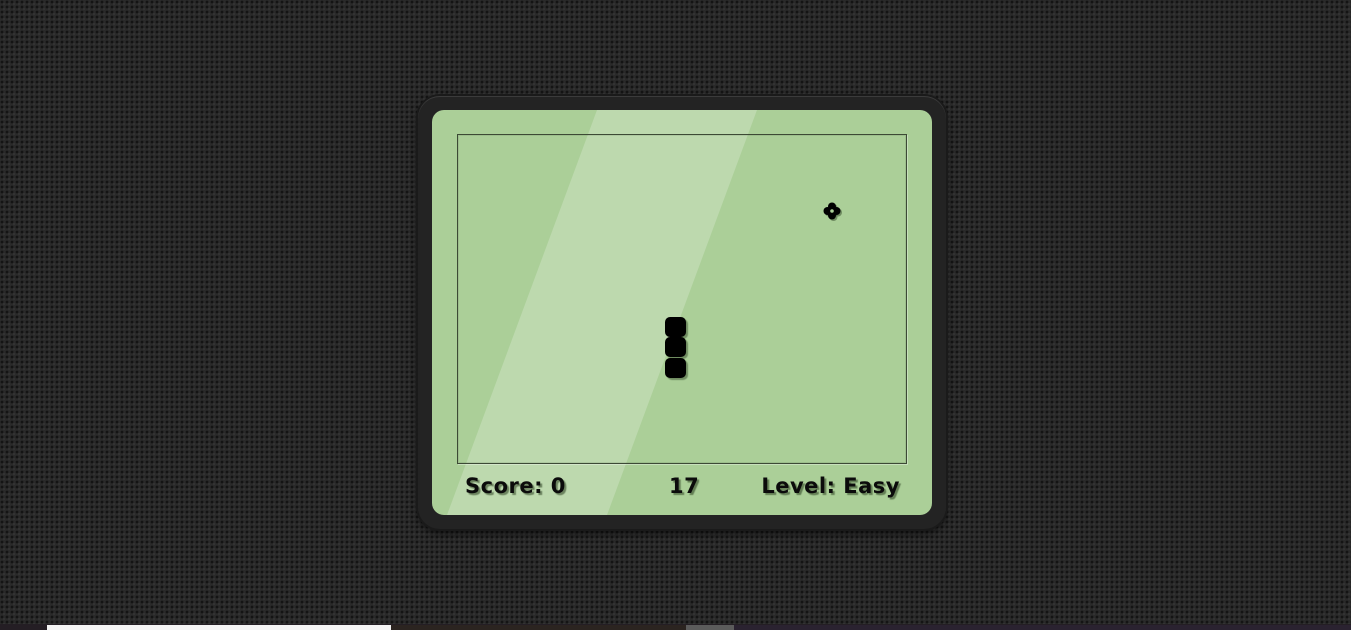 This screenshot has height=630, width=1351. Describe the element at coordinates (830, 486) in the screenshot. I see `level-display: Level: Easy` at that location.